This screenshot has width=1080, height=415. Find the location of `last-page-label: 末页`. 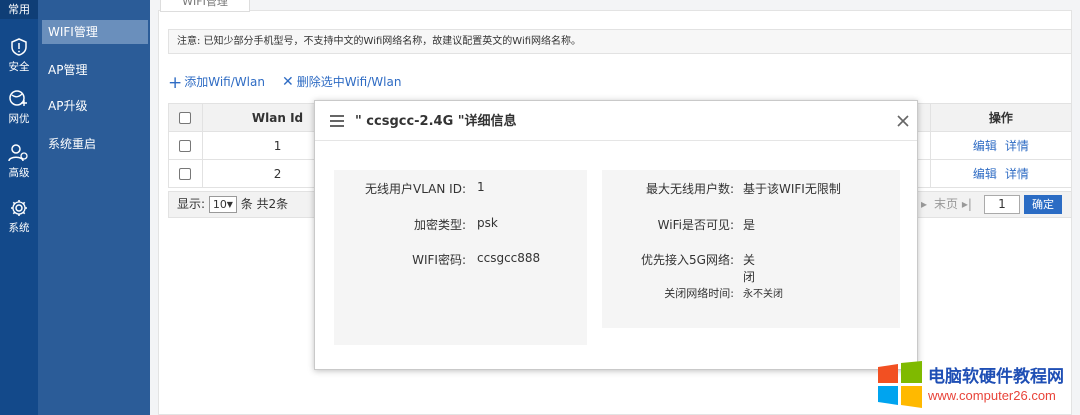

last-page-label: 末页 is located at coordinates (946, 204).